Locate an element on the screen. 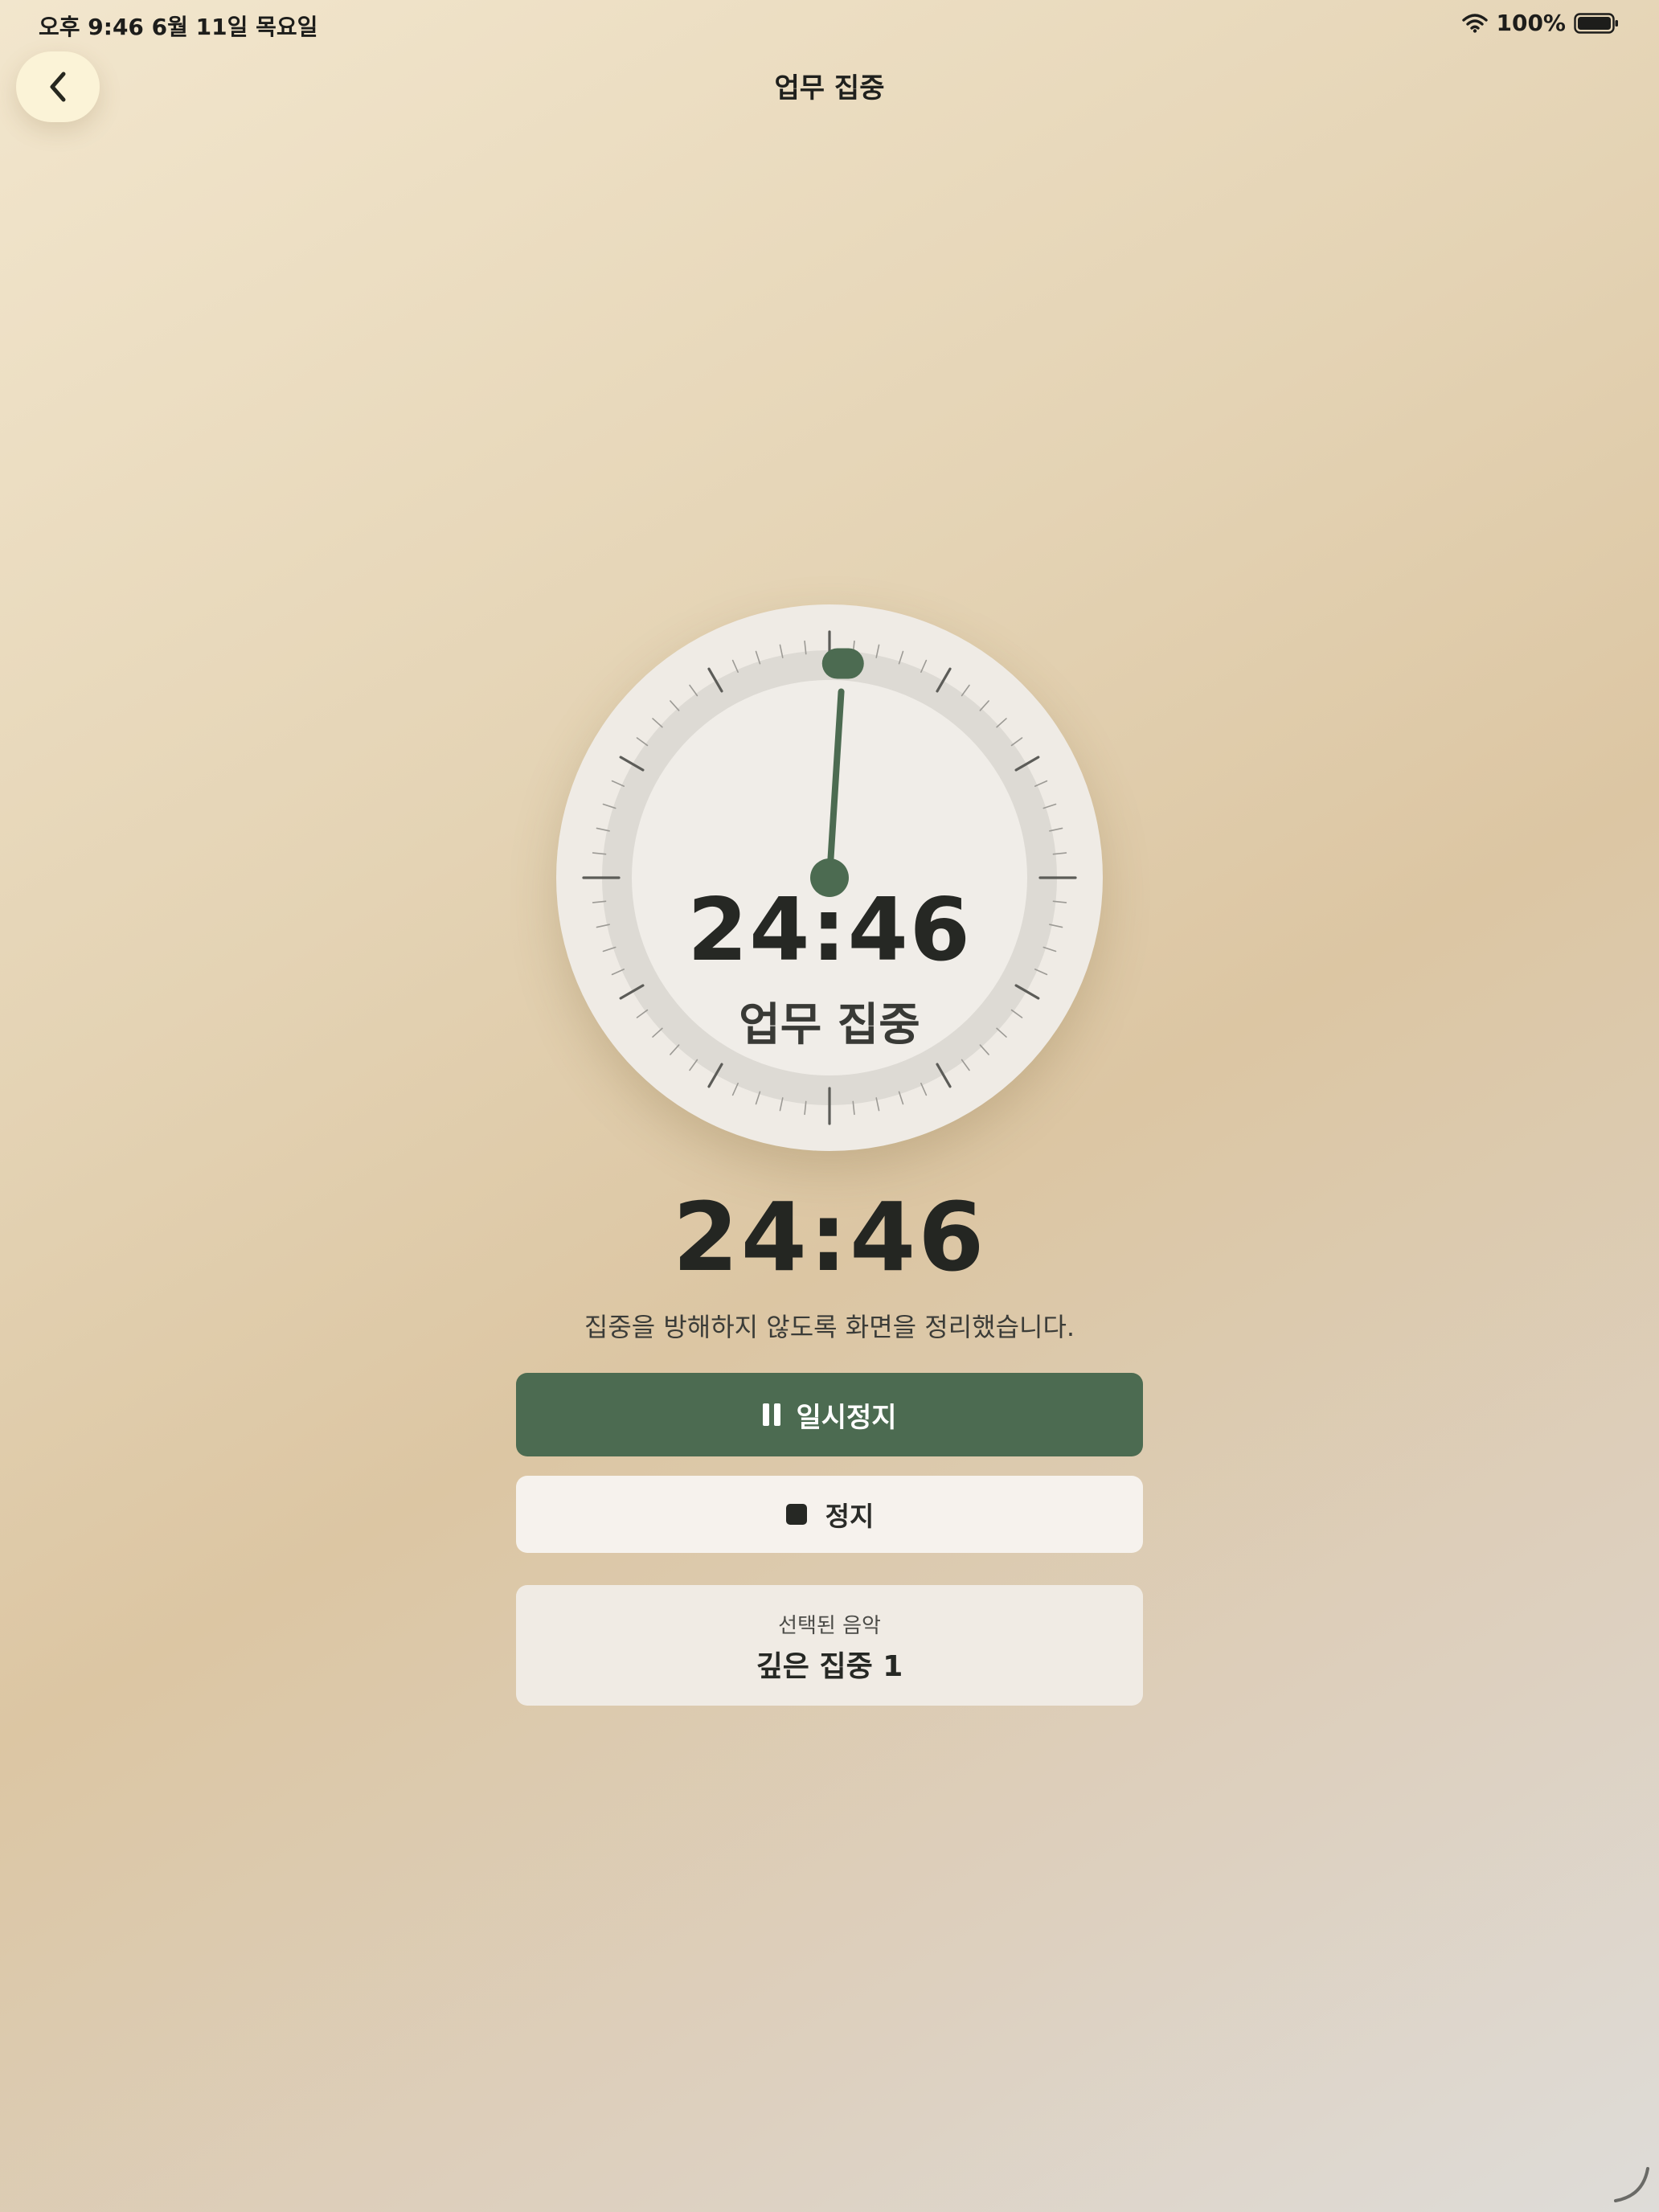 The image size is (1659, 2212). stop-label: 정지 is located at coordinates (850, 1516).